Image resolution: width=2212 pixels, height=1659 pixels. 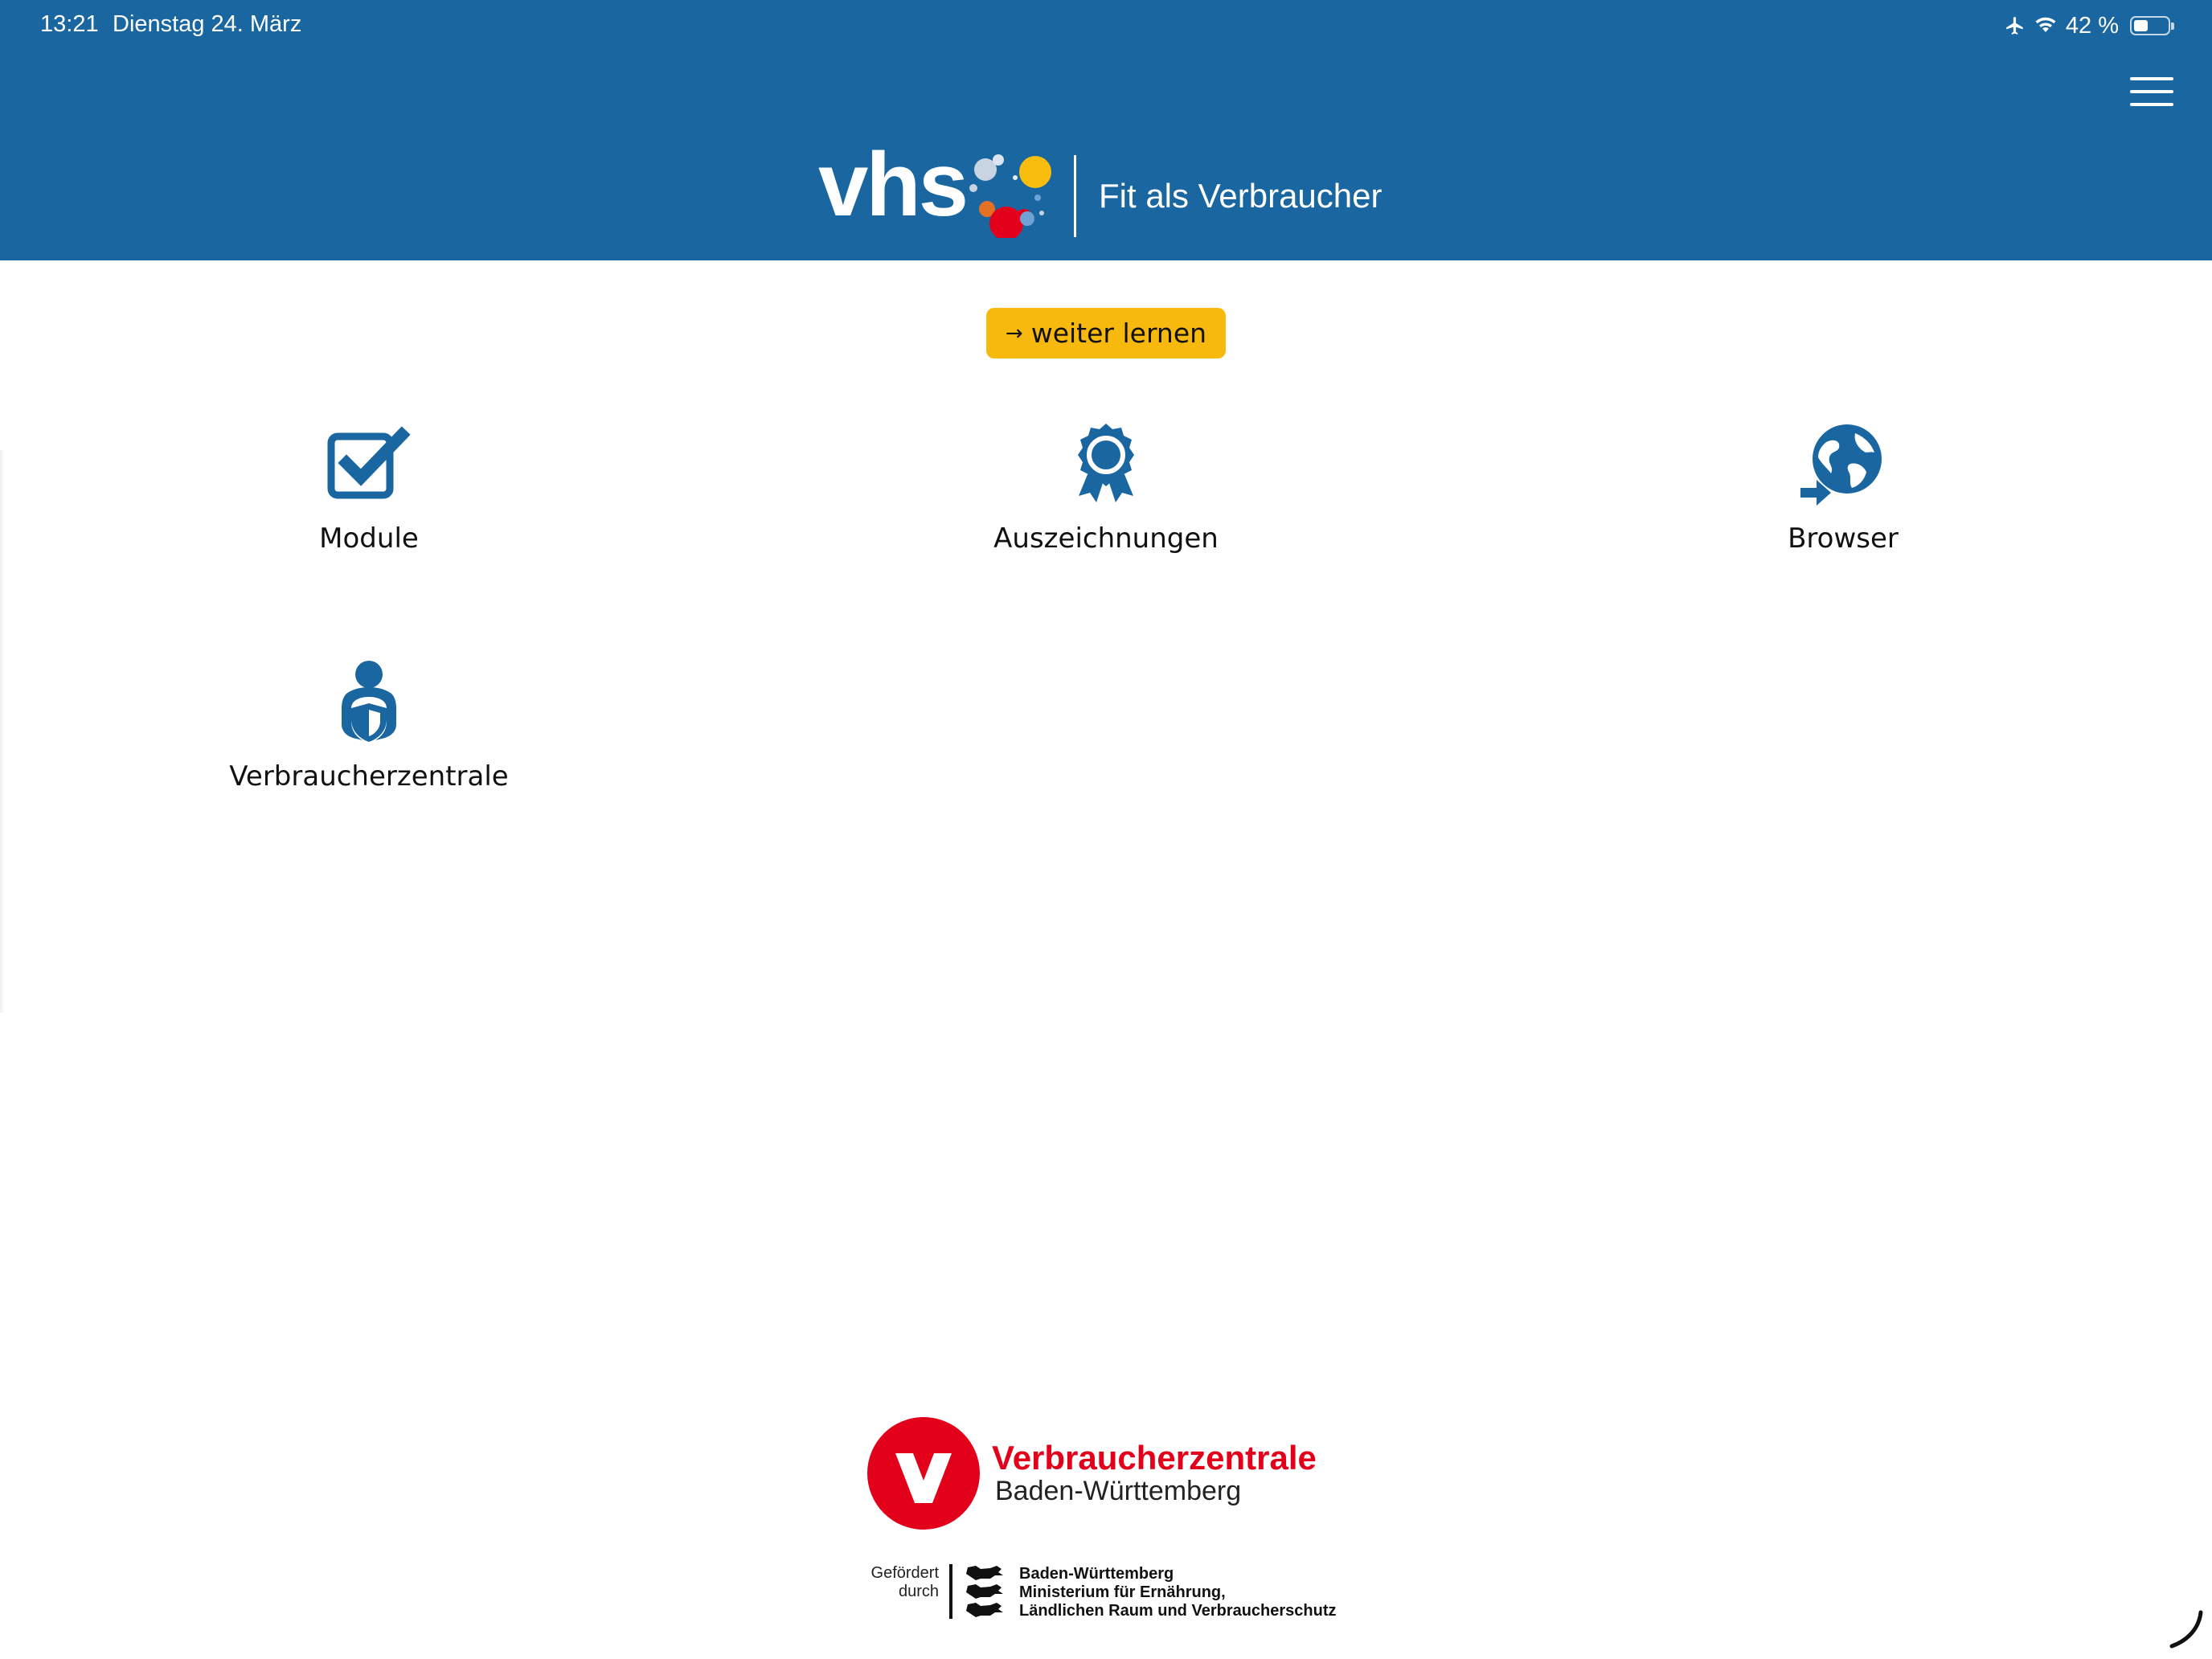 I want to click on tile-module: Module, so click(x=369, y=492).